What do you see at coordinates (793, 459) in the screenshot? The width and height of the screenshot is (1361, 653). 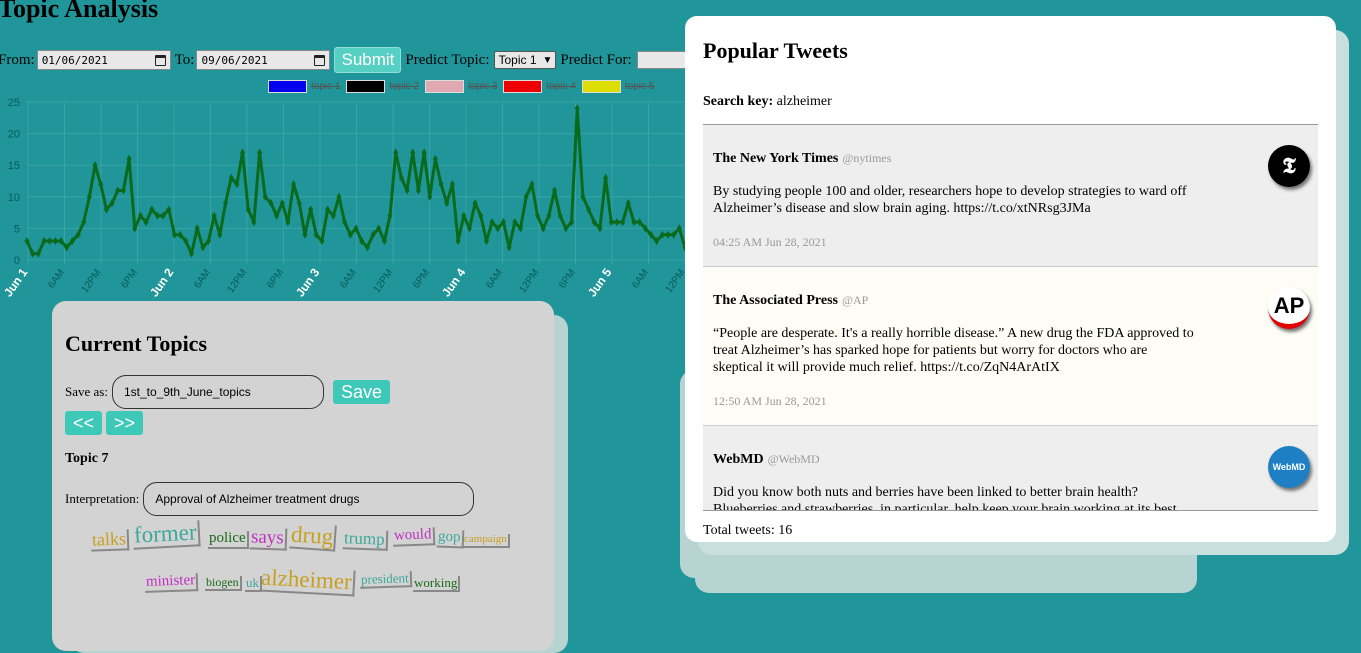 I see `tweet-handle: @WebMD` at bounding box center [793, 459].